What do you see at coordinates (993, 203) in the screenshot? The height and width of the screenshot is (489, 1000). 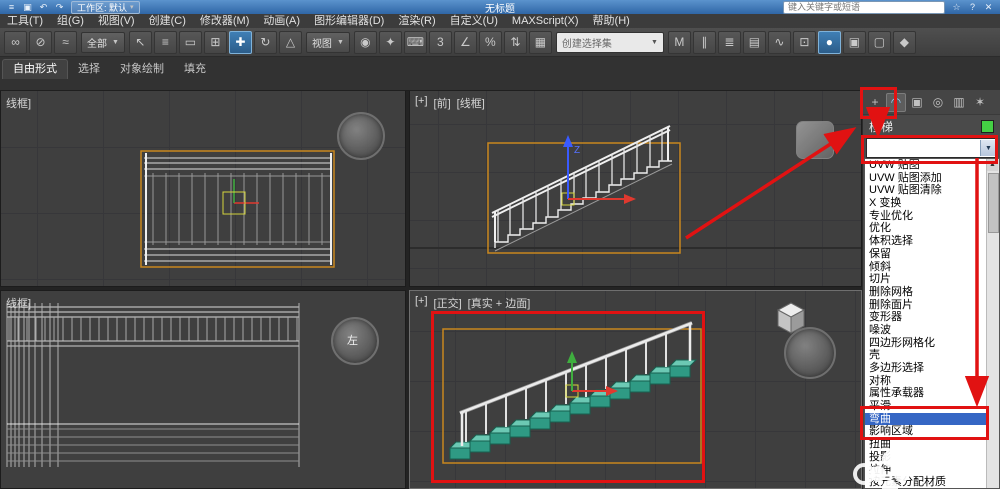 I see `scrollbar-thumb` at bounding box center [993, 203].